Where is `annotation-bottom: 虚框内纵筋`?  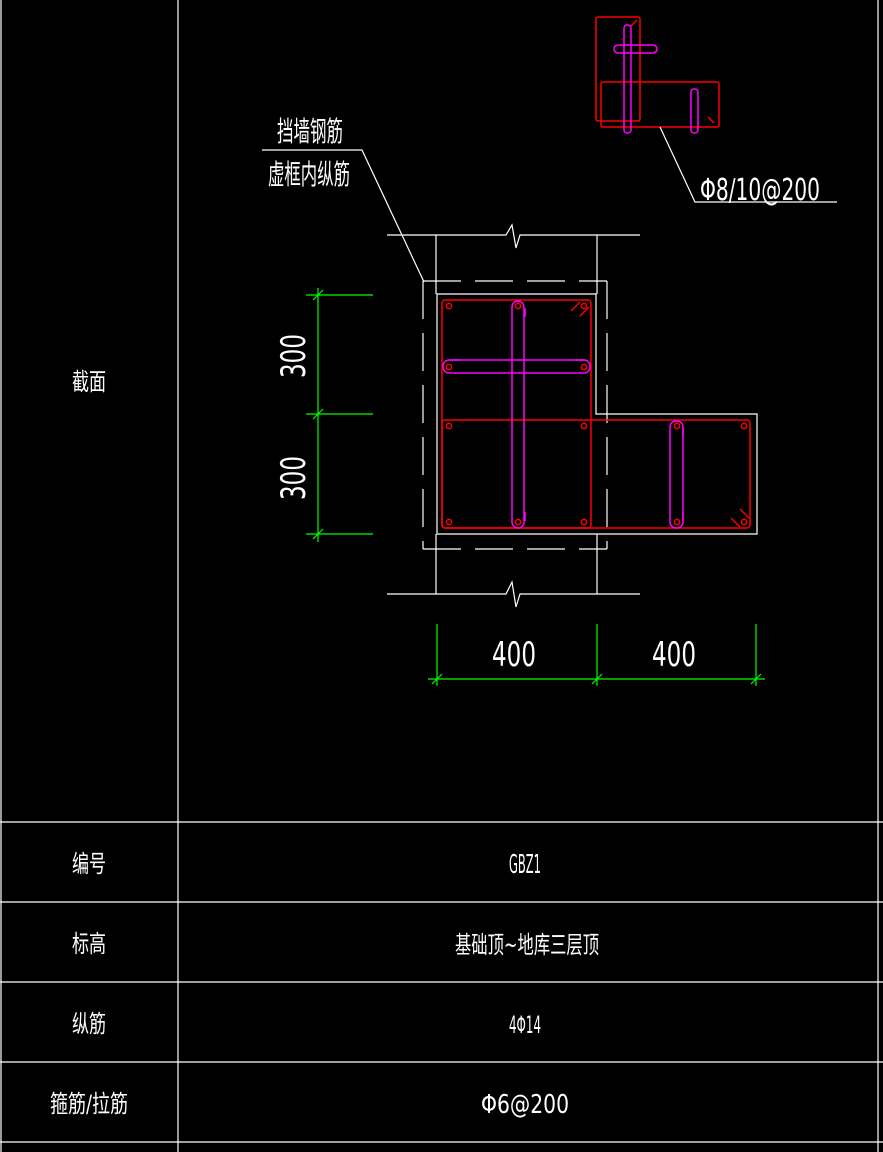
annotation-bottom: 虚框内纵筋 is located at coordinates (309, 174).